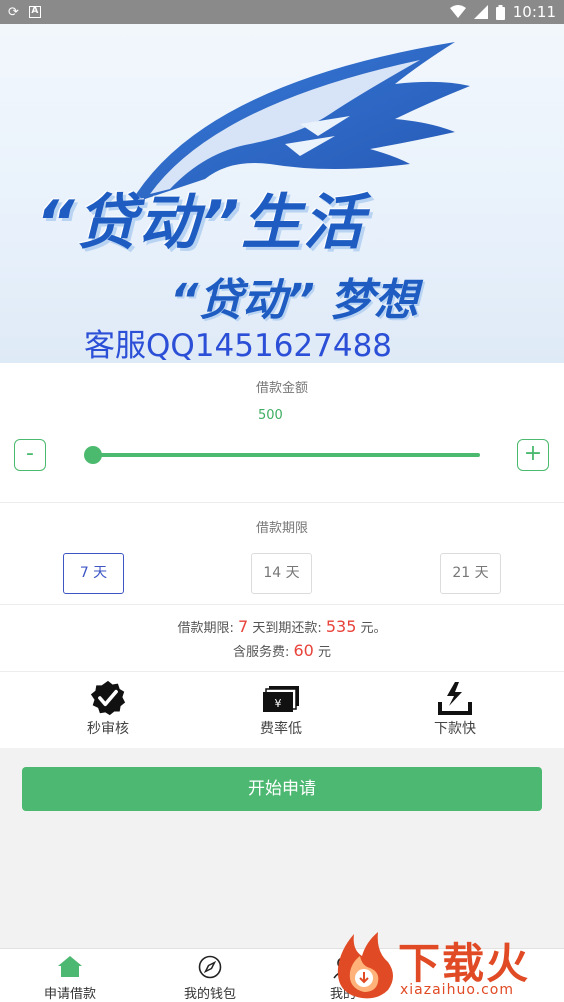  What do you see at coordinates (457, 990) in the screenshot?
I see `watermark-domain: xiazaihuo.com` at bounding box center [457, 990].